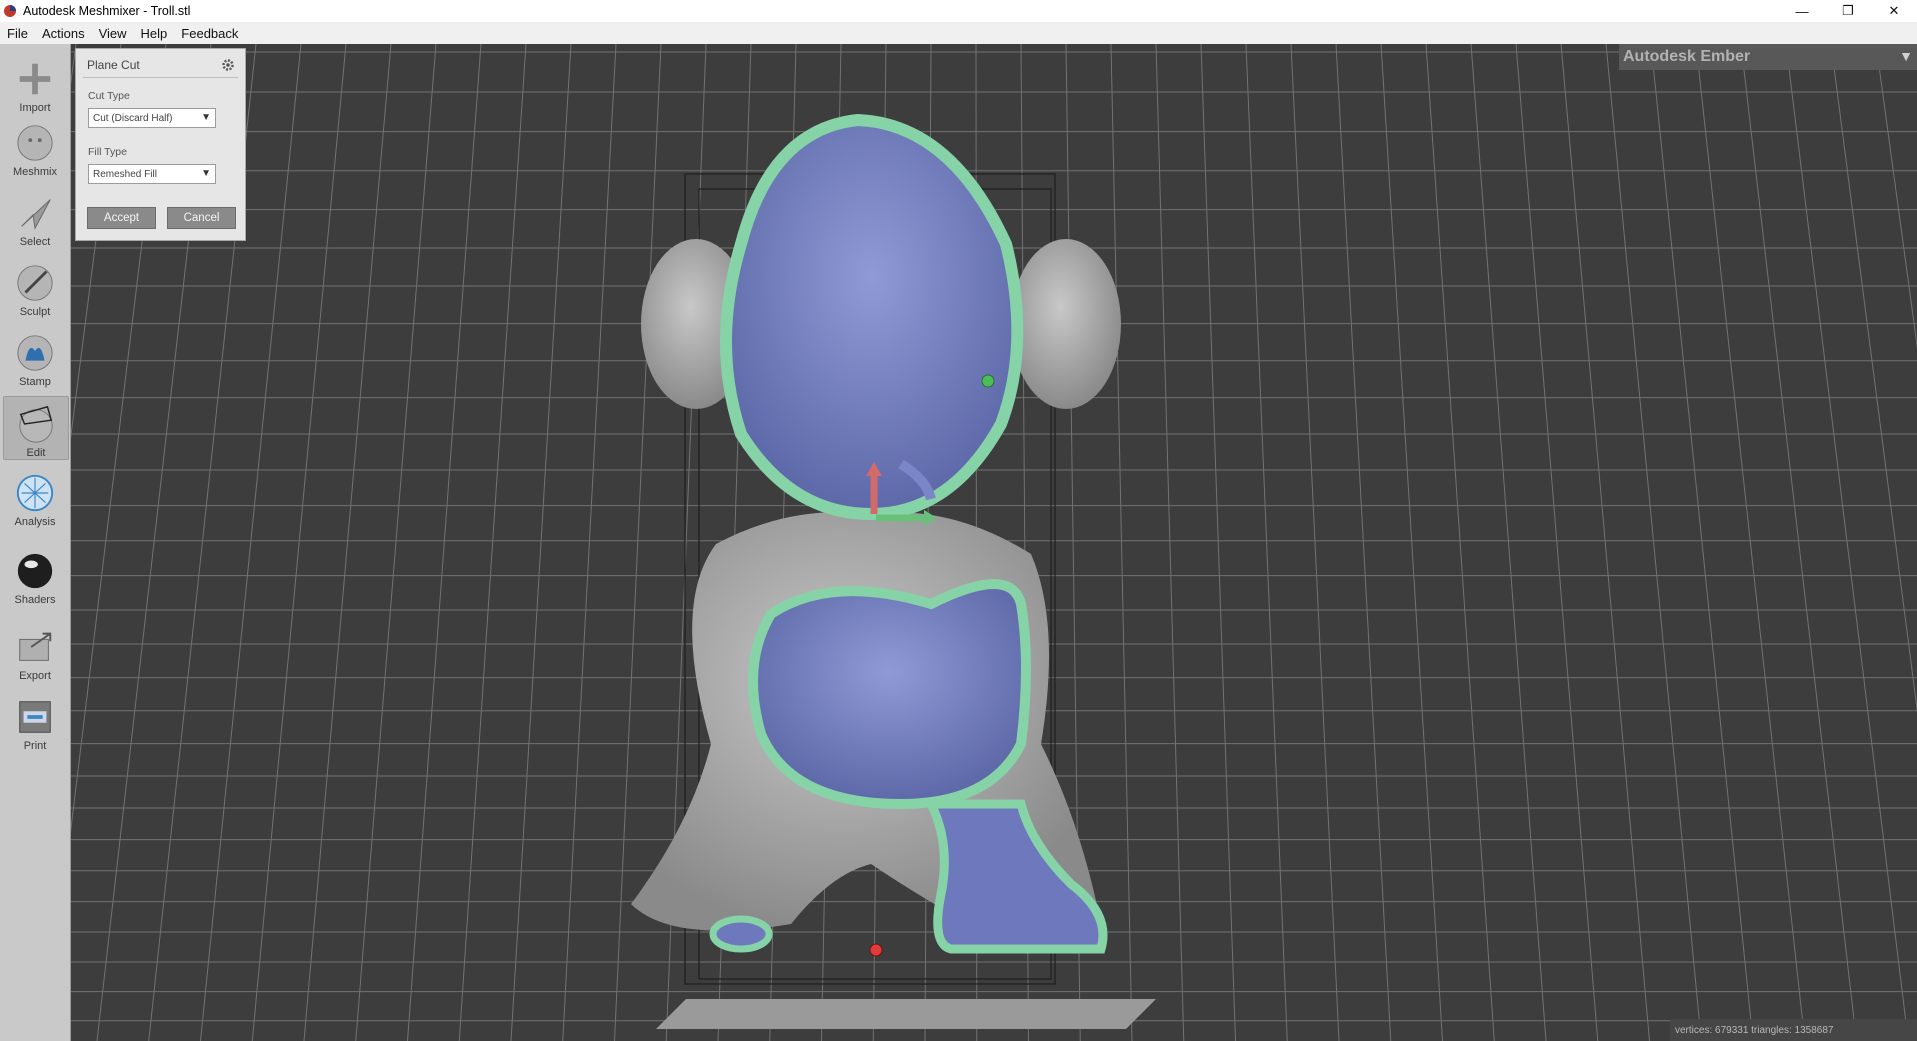 This screenshot has height=1041, width=1917. Describe the element at coordinates (201, 218) in the screenshot. I see `cancel-button: Cancel` at that location.